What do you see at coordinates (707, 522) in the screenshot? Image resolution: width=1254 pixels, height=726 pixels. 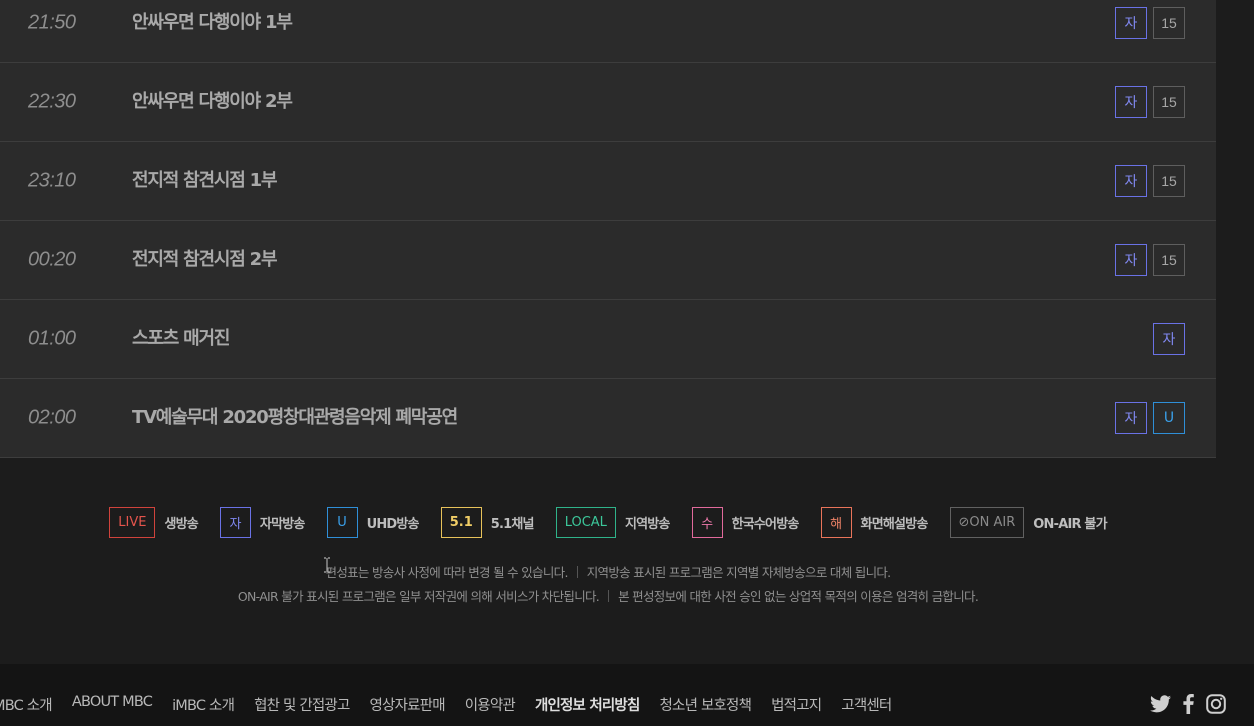 I see `sign-language-badge: 수` at bounding box center [707, 522].